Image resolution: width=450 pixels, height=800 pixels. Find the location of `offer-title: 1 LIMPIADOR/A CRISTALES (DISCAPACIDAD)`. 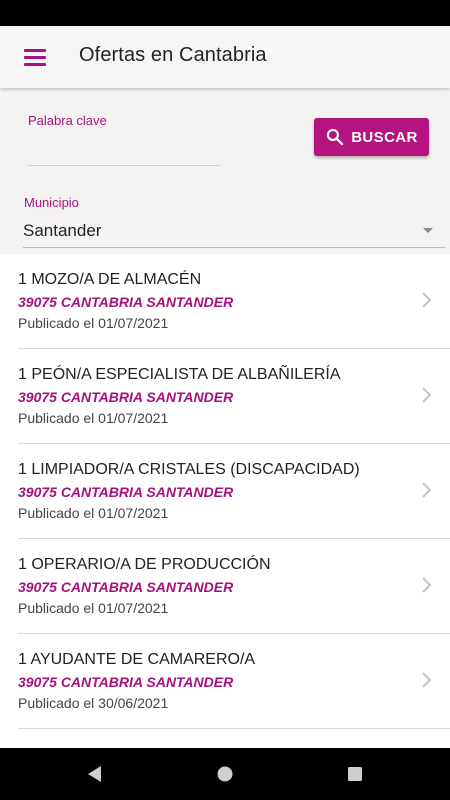

offer-title: 1 LIMPIADOR/A CRISTALES (DISCAPACIDAD) is located at coordinates (189, 469).